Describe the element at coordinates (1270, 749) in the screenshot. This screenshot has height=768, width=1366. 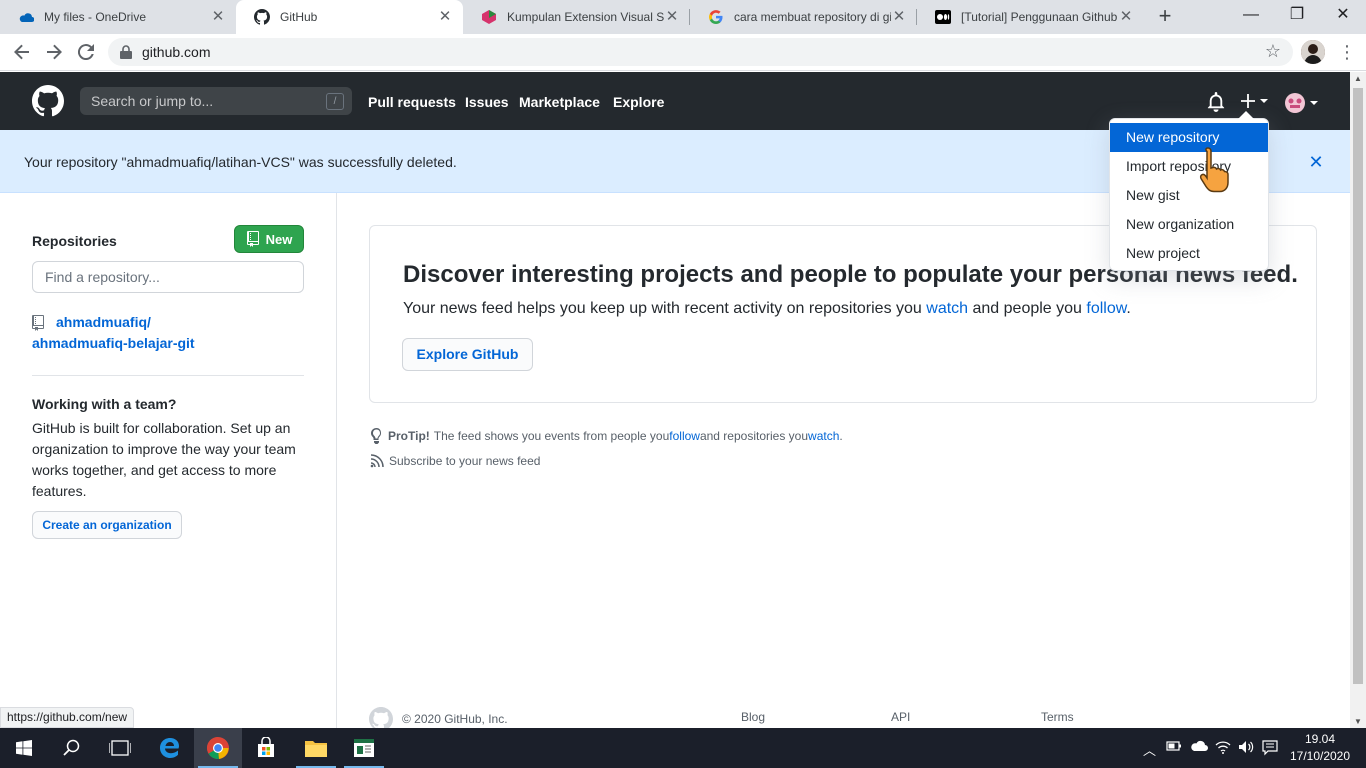
I see `notification-icon` at that location.